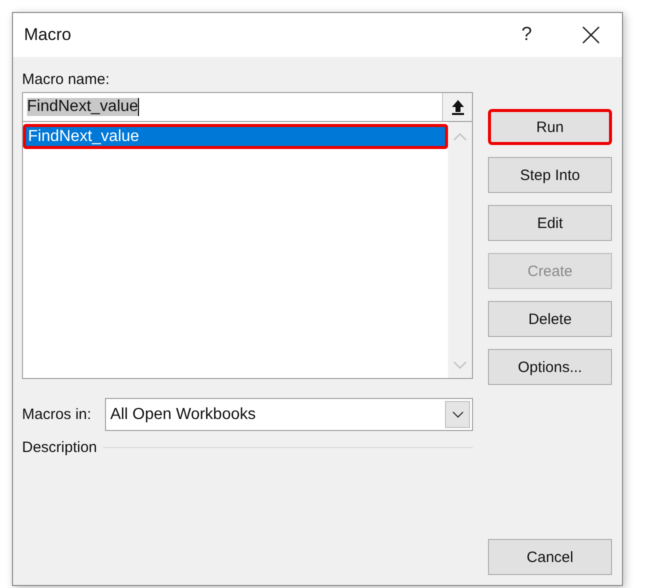 The width and height of the screenshot is (652, 588). What do you see at coordinates (460, 365) in the screenshot?
I see `scroll-down-icon` at bounding box center [460, 365].